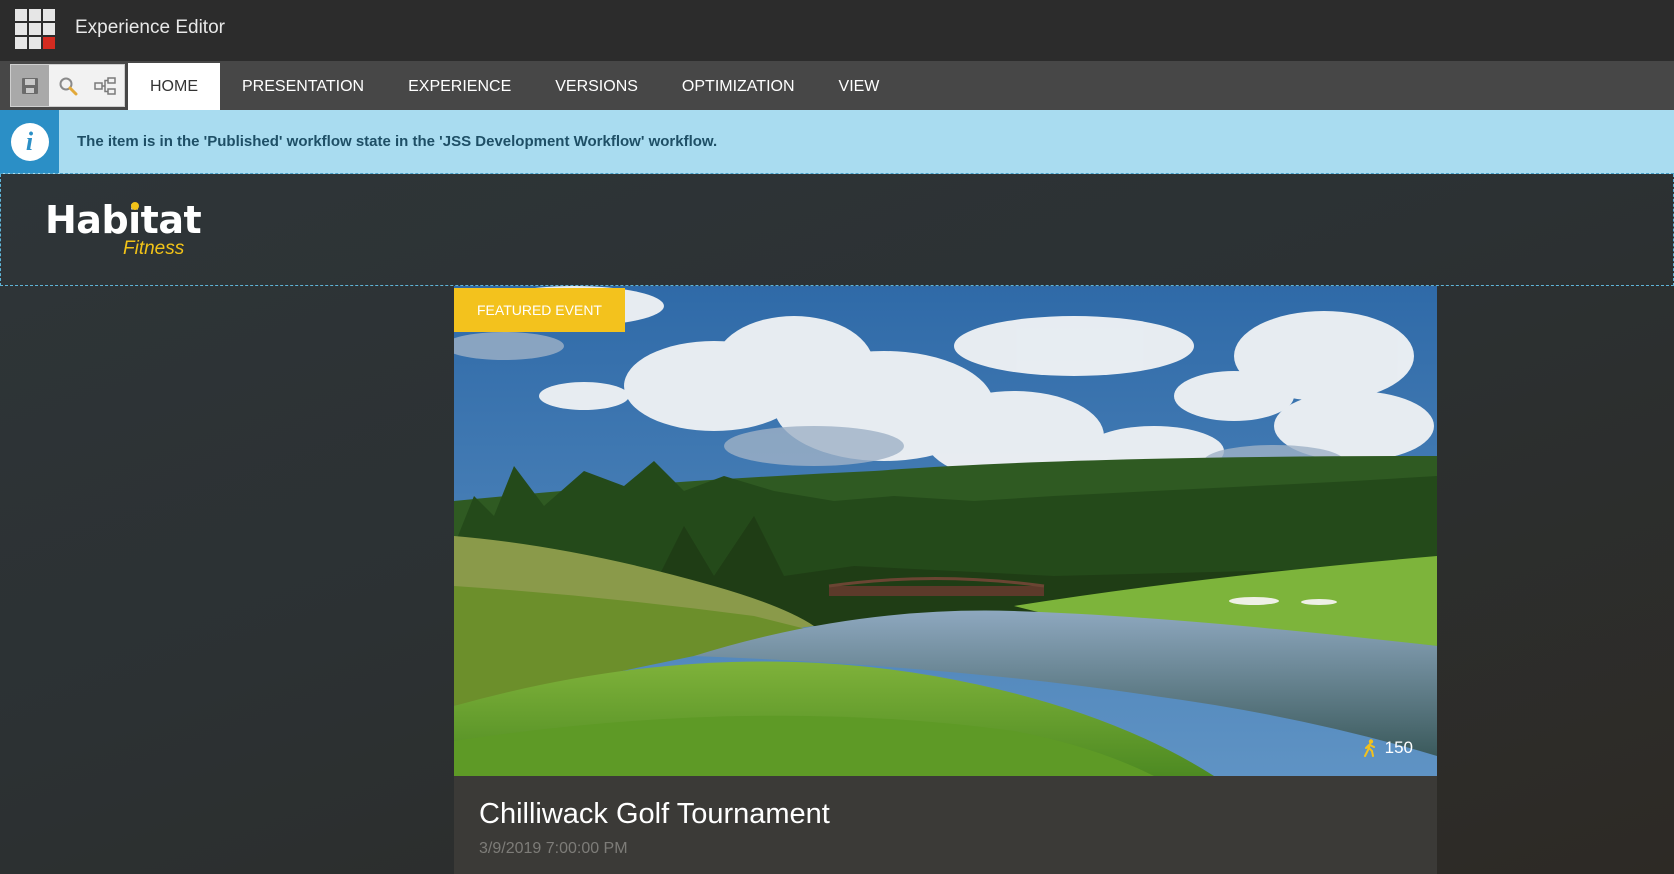 The image size is (1674, 874). What do you see at coordinates (596, 86) in the screenshot?
I see `tab-versions: VERSIONS` at bounding box center [596, 86].